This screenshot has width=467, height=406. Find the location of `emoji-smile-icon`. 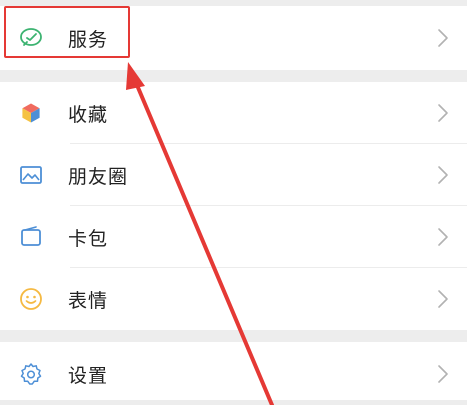

emoji-smile-icon is located at coordinates (31, 299).